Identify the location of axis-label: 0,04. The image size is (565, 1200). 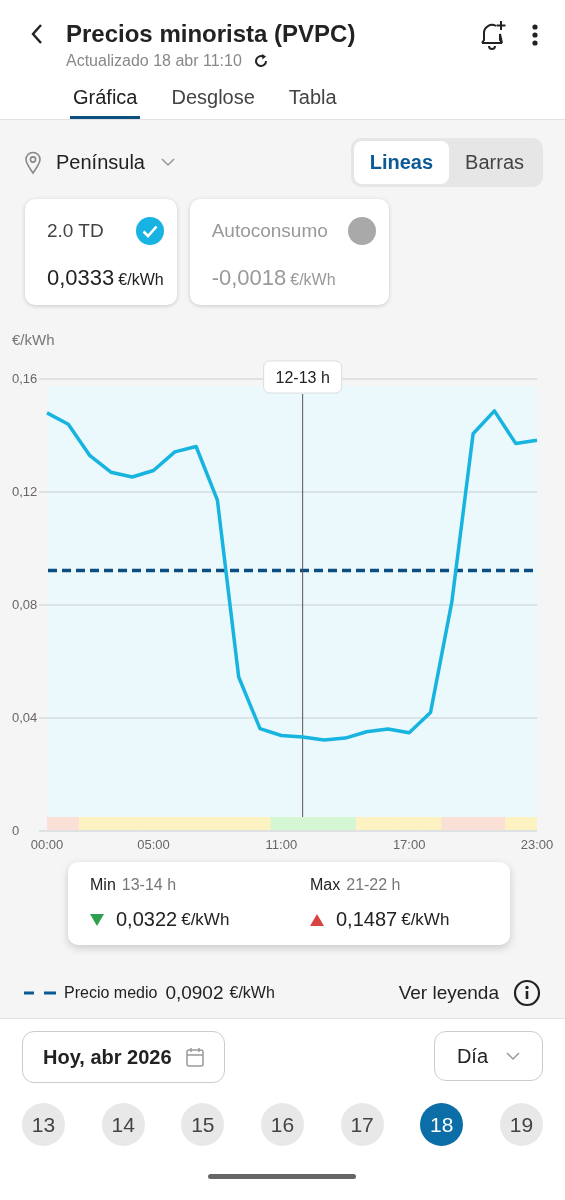
(25, 717).